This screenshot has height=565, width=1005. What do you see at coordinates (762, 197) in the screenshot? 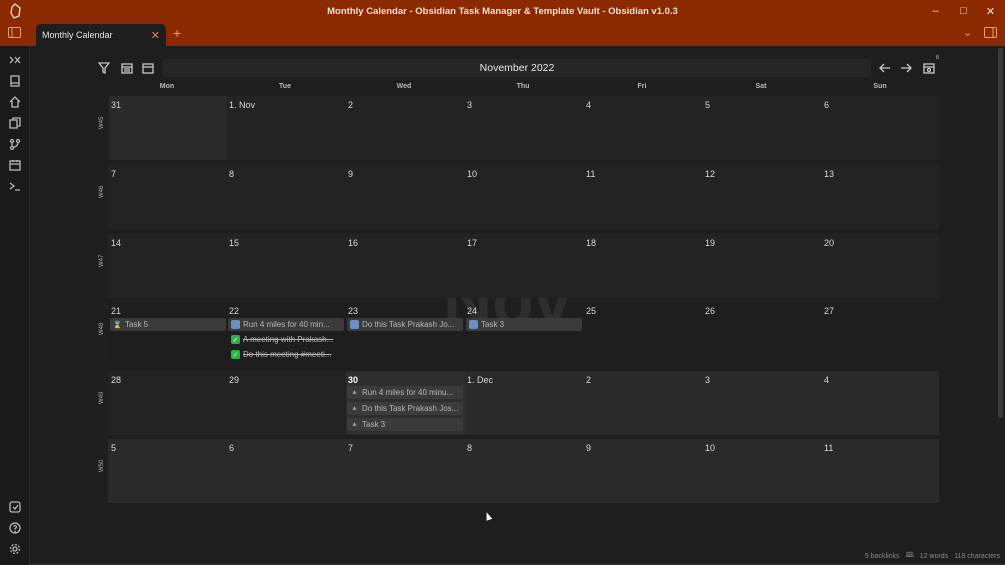
I see `day-cell: 12` at bounding box center [762, 197].